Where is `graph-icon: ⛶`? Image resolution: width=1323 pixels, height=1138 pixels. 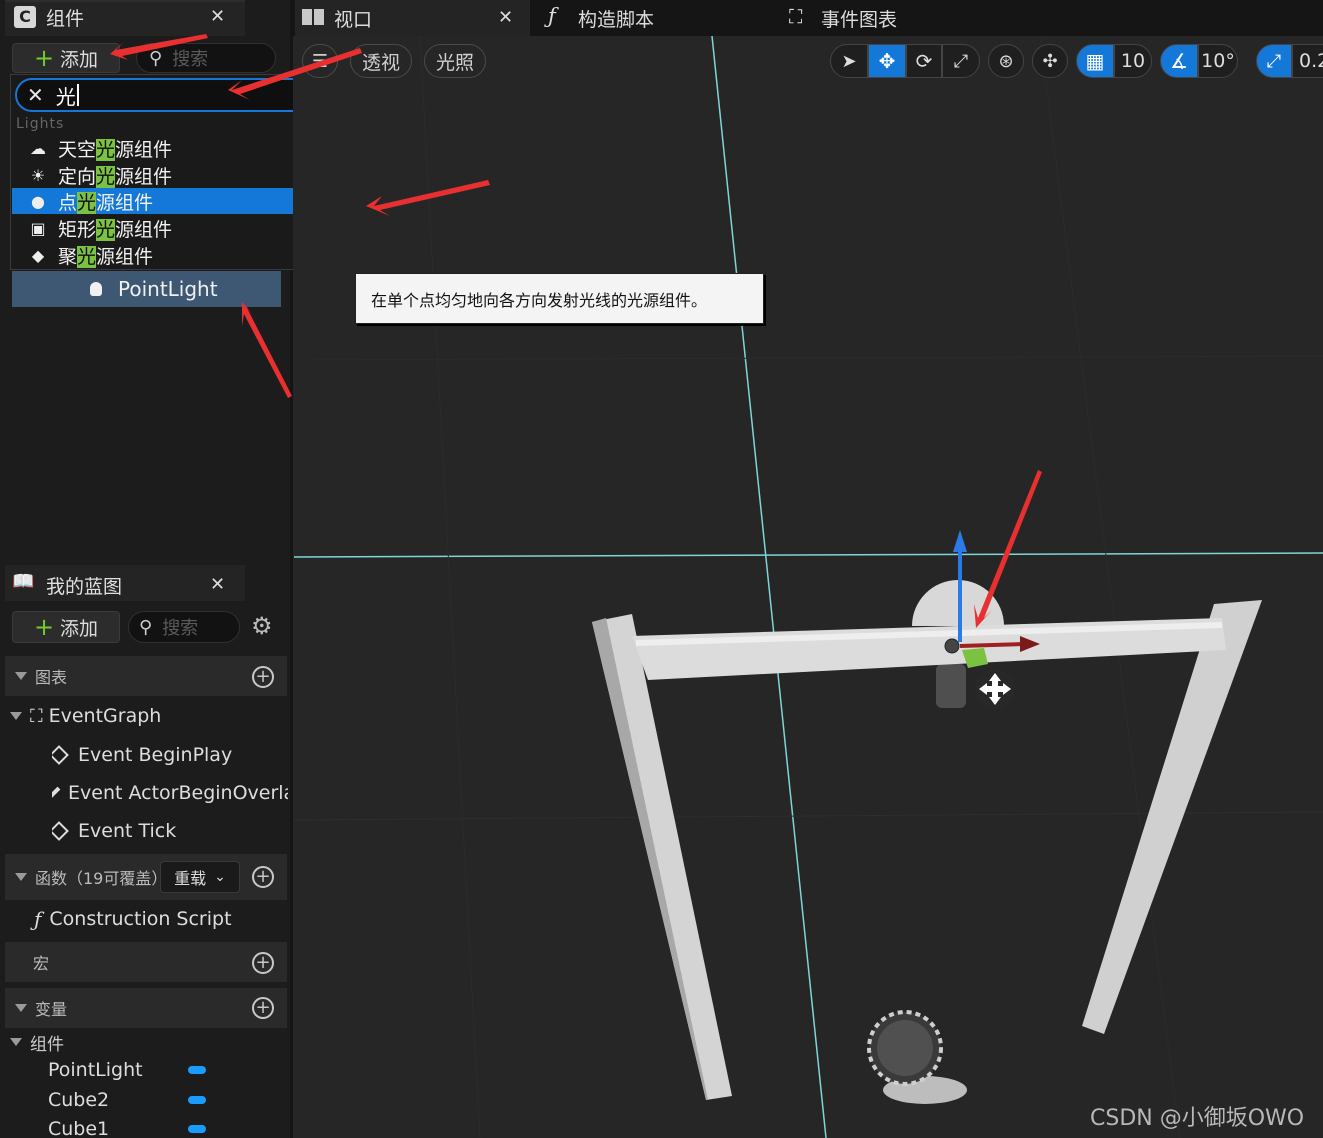 graph-icon: ⛶ is located at coordinates (36, 716).